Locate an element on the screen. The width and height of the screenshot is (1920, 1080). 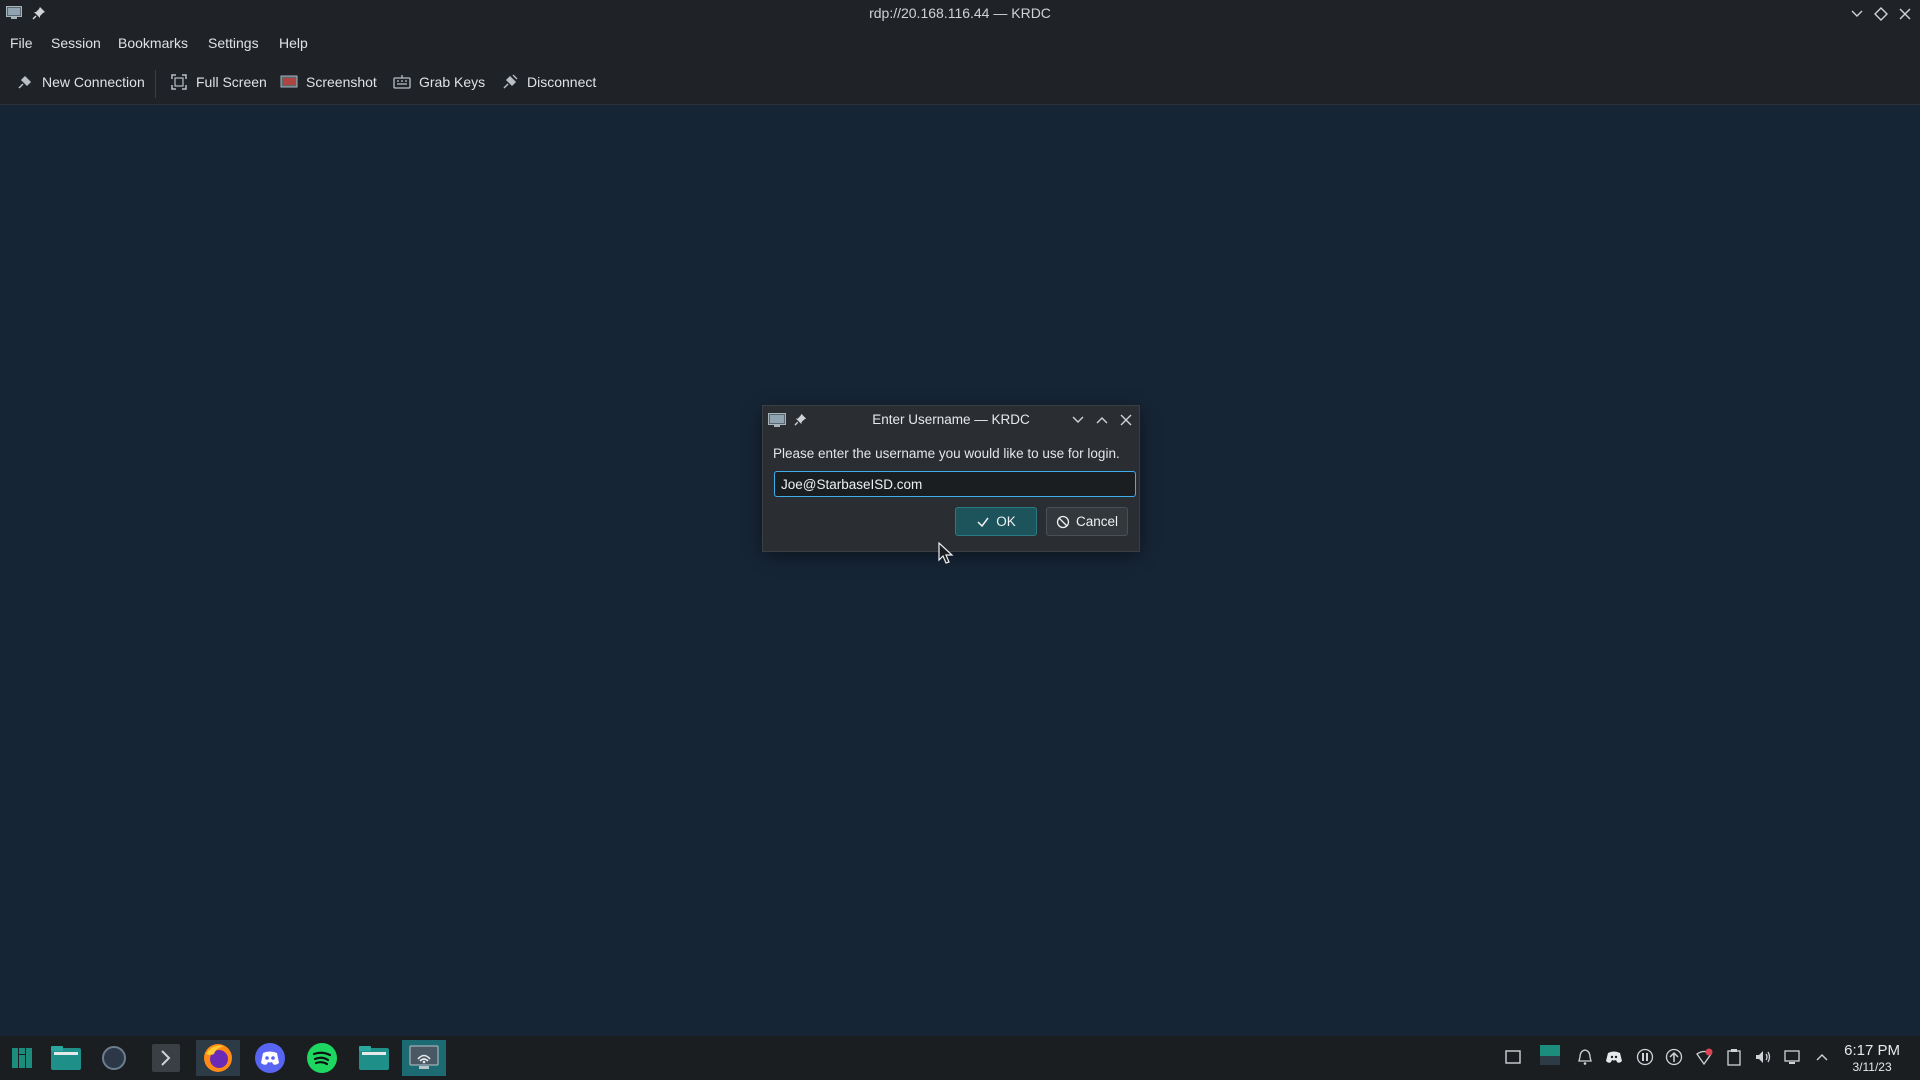
window-title: rdp://20.168.116.44 — KRDC is located at coordinates (960, 13).